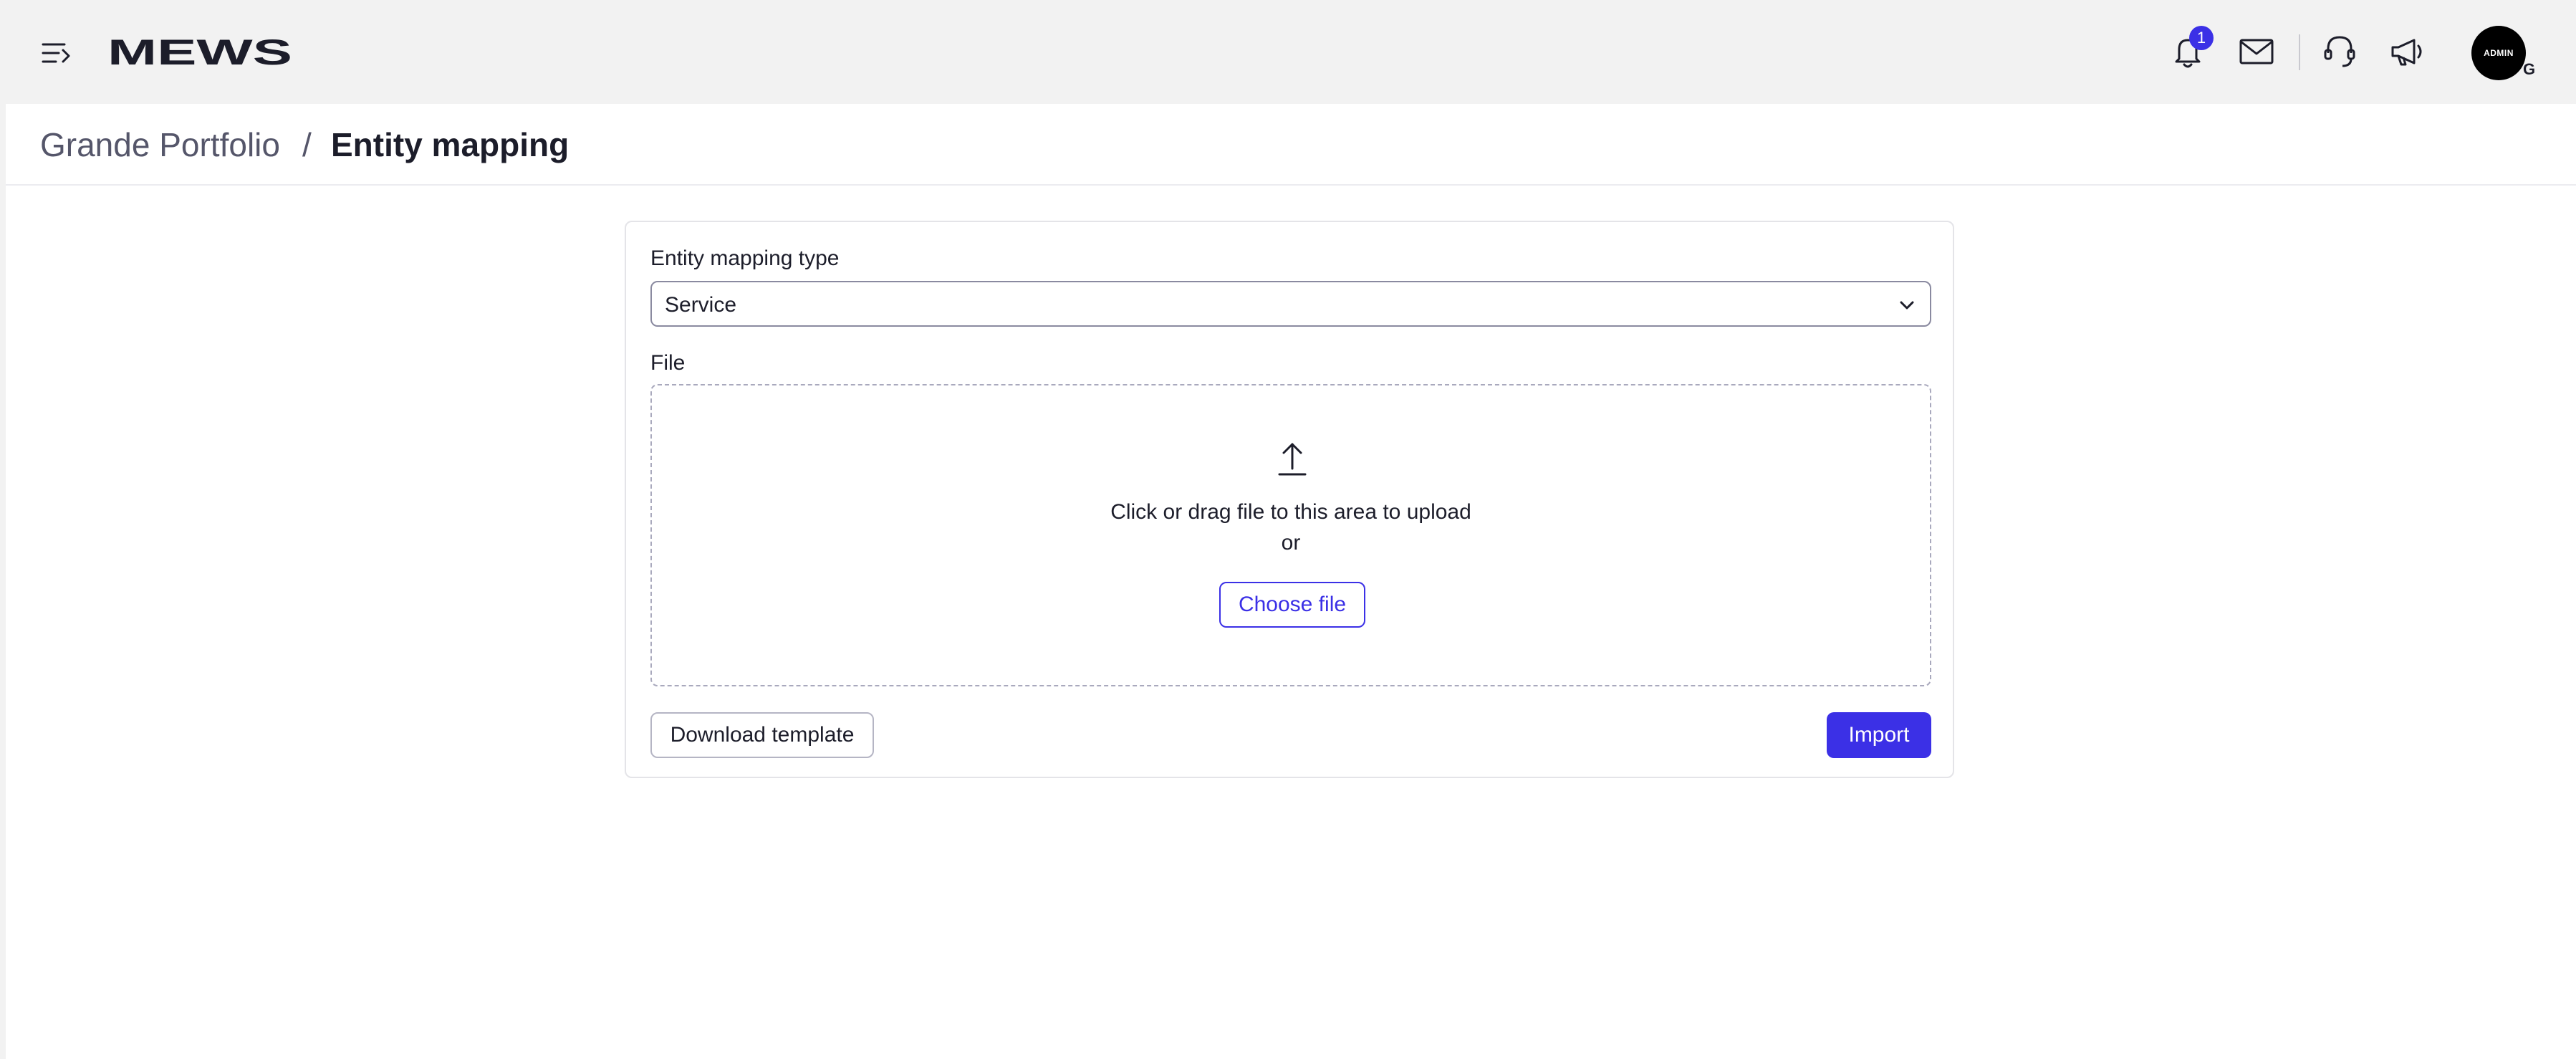 The height and width of the screenshot is (1059, 2576). What do you see at coordinates (2529, 69) in the screenshot?
I see `avatar-initial: G` at bounding box center [2529, 69].